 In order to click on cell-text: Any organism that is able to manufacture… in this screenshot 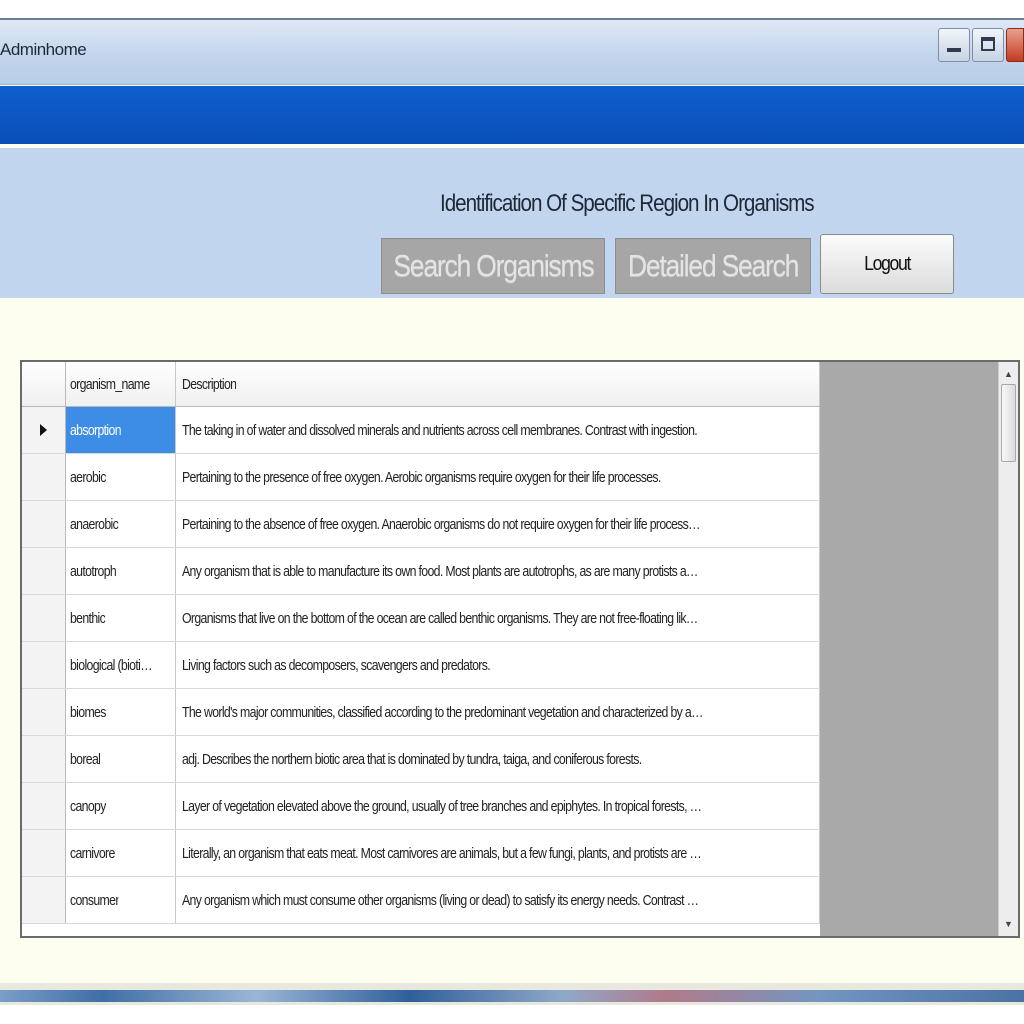, I will do `click(443, 571)`.